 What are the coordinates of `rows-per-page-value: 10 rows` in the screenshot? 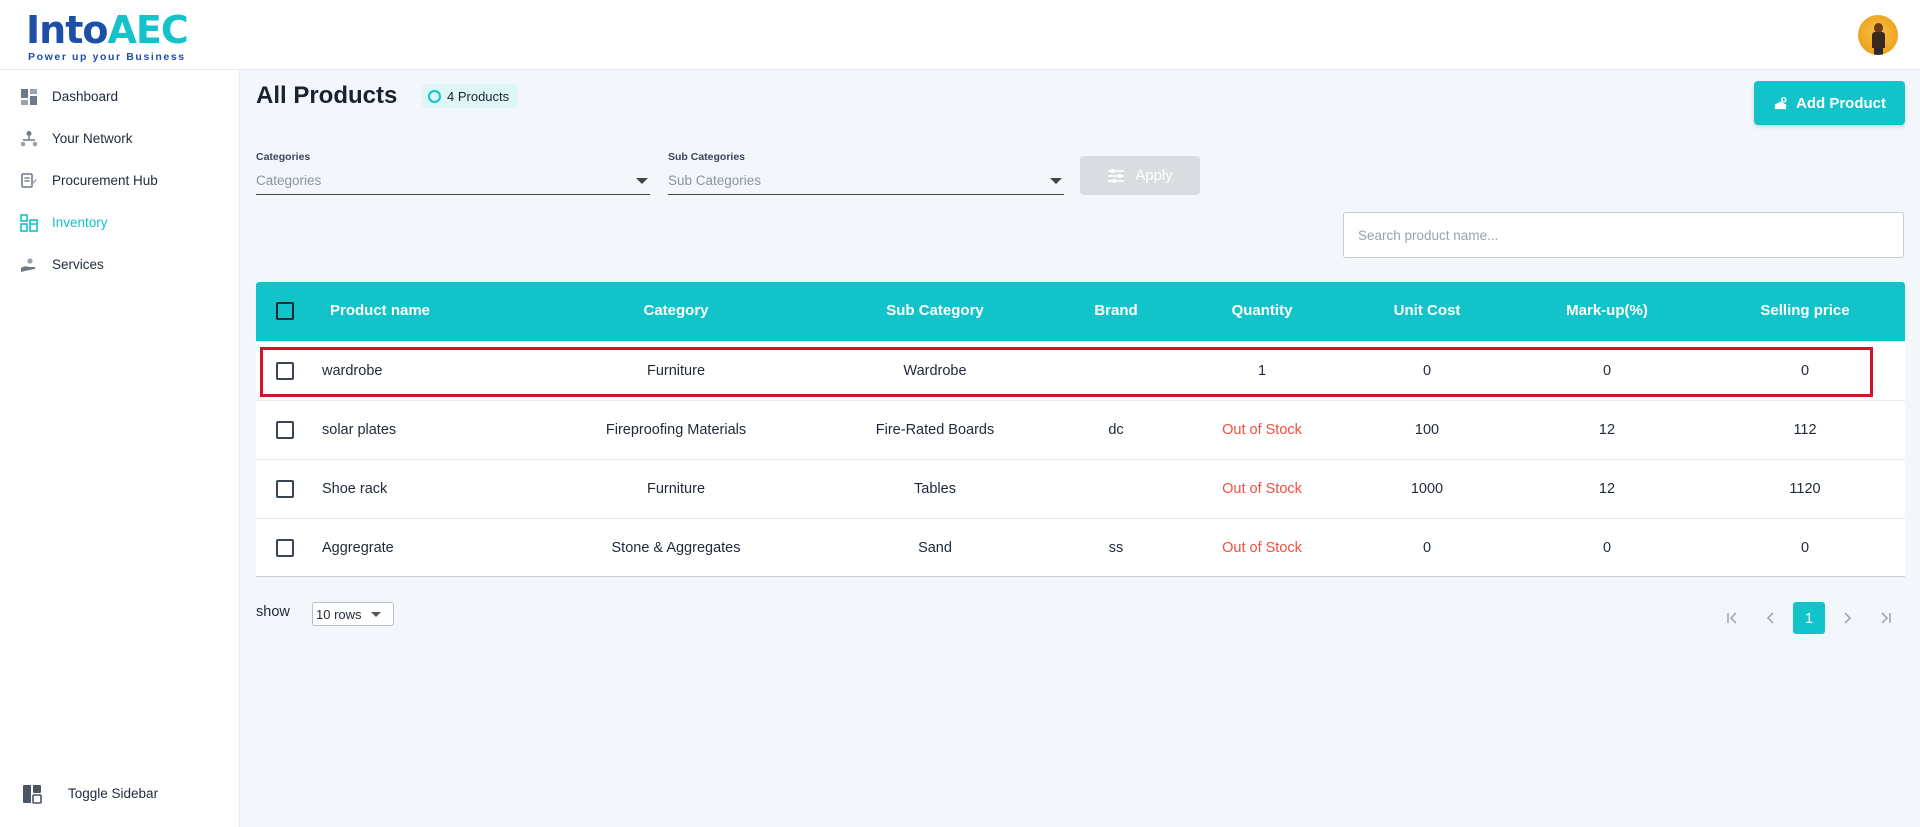 It's located at (339, 614).